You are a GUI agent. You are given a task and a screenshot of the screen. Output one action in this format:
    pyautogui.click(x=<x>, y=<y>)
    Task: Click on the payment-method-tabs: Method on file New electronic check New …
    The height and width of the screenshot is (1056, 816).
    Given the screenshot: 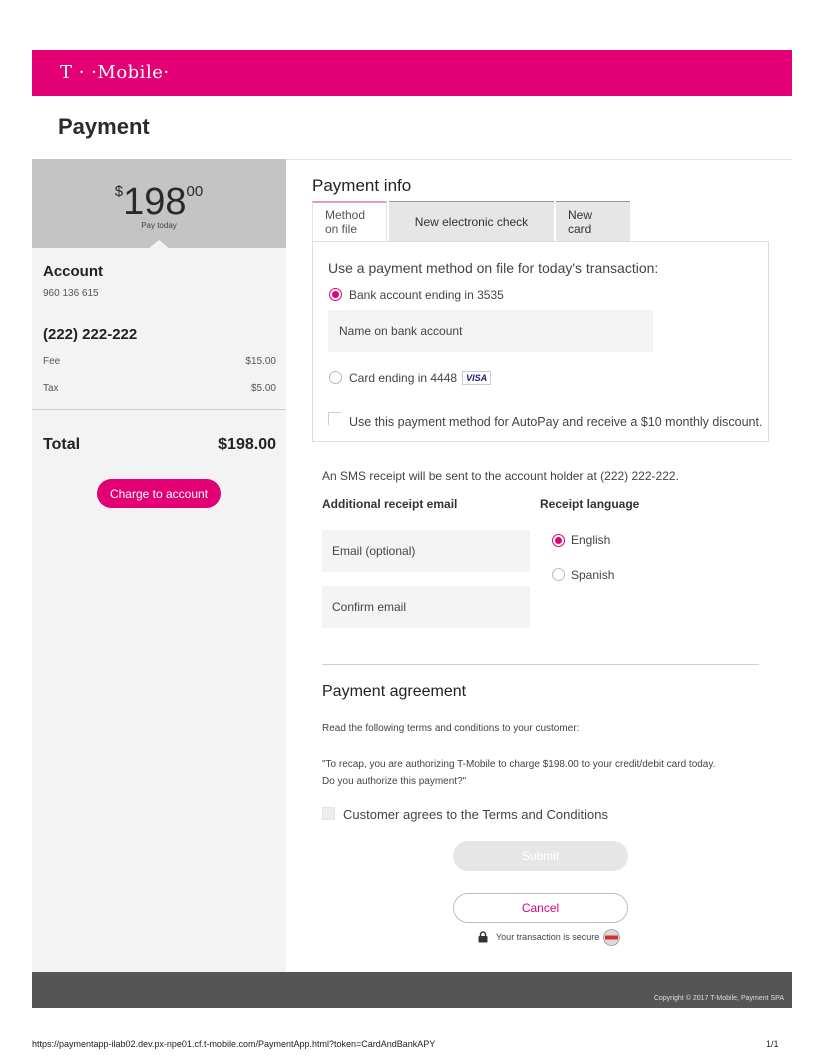 What is the action you would take?
    pyautogui.click(x=472, y=221)
    